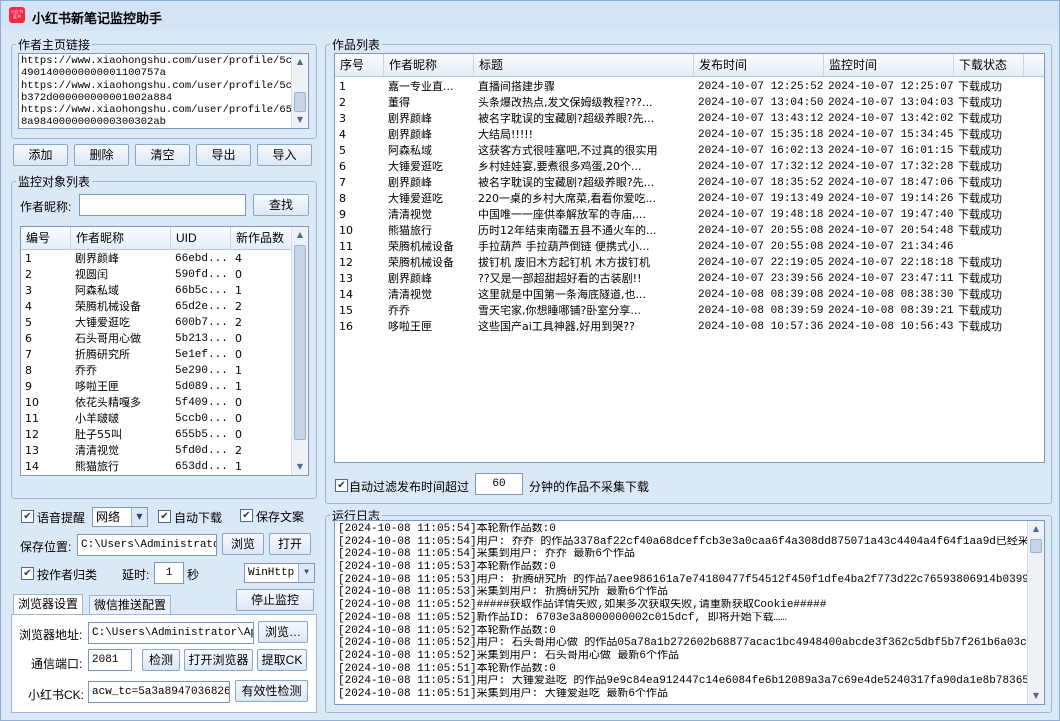 The image size is (1060, 721). What do you see at coordinates (223, 155) in the screenshot?
I see `export-button: 导出` at bounding box center [223, 155].